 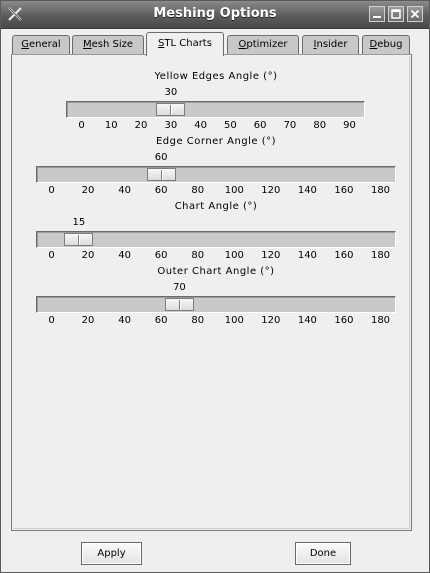 I want to click on tick-label: 90, so click(x=349, y=125).